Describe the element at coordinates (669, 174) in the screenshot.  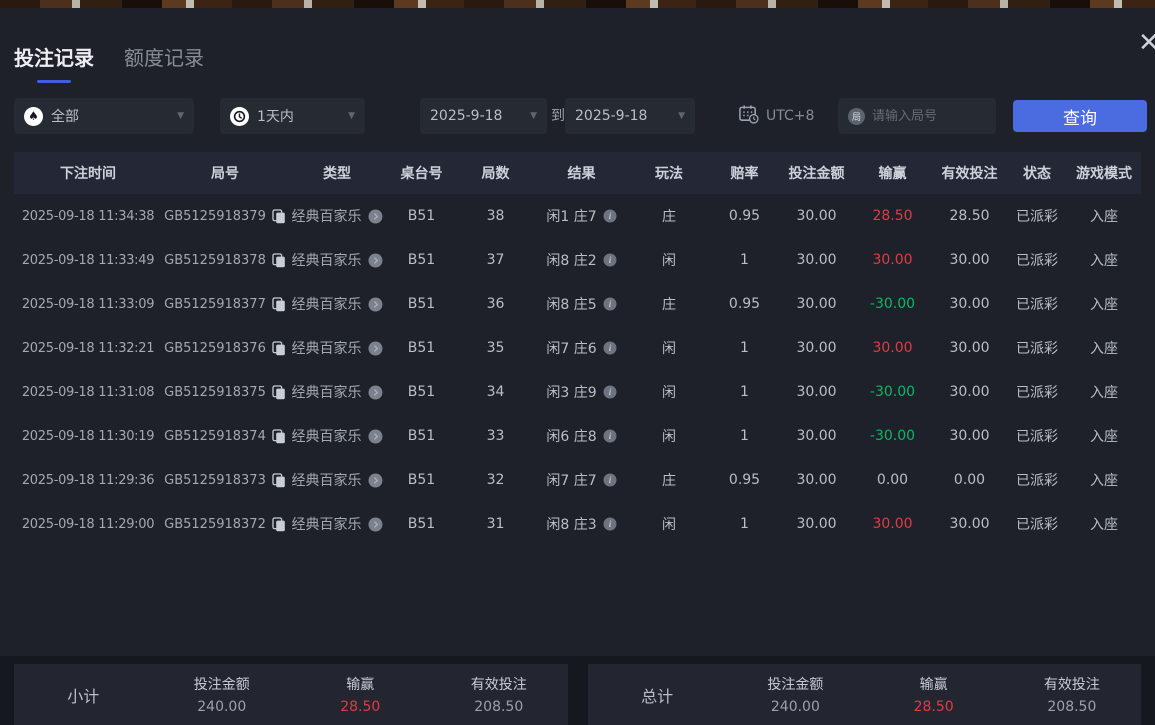
I see `column-header: 玩法` at that location.